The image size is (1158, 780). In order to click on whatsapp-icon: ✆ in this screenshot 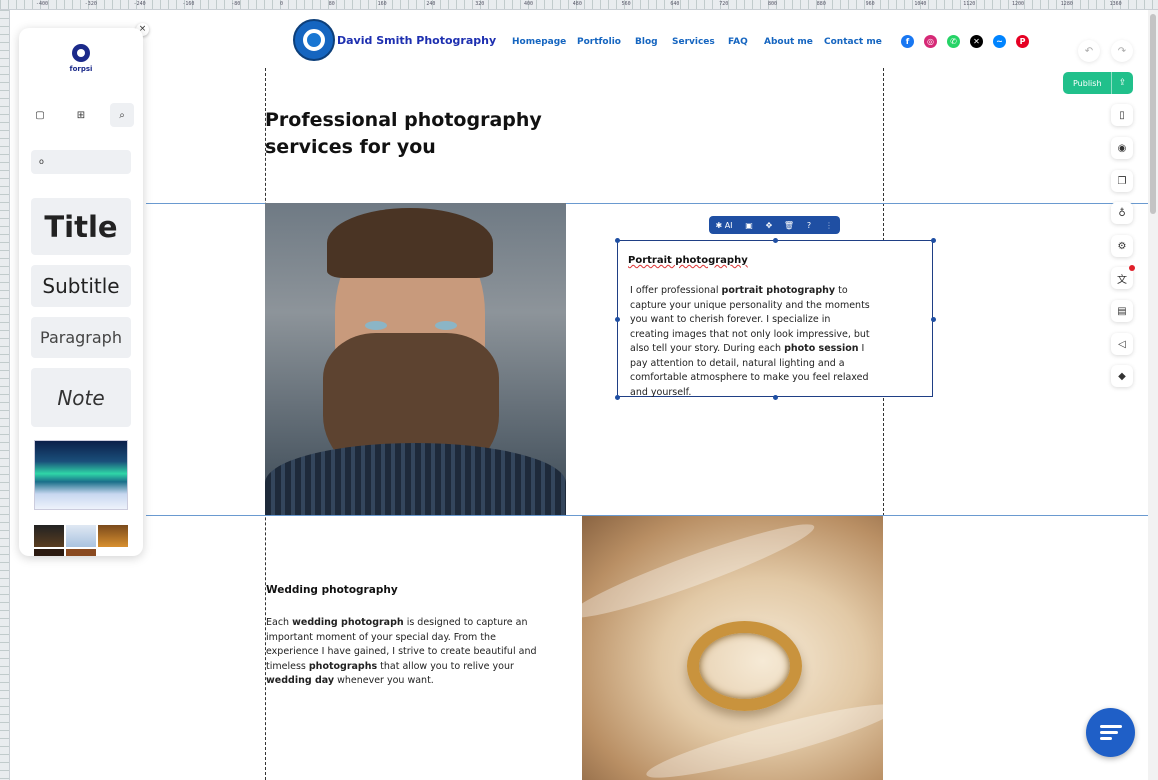, I will do `click(953, 41)`.